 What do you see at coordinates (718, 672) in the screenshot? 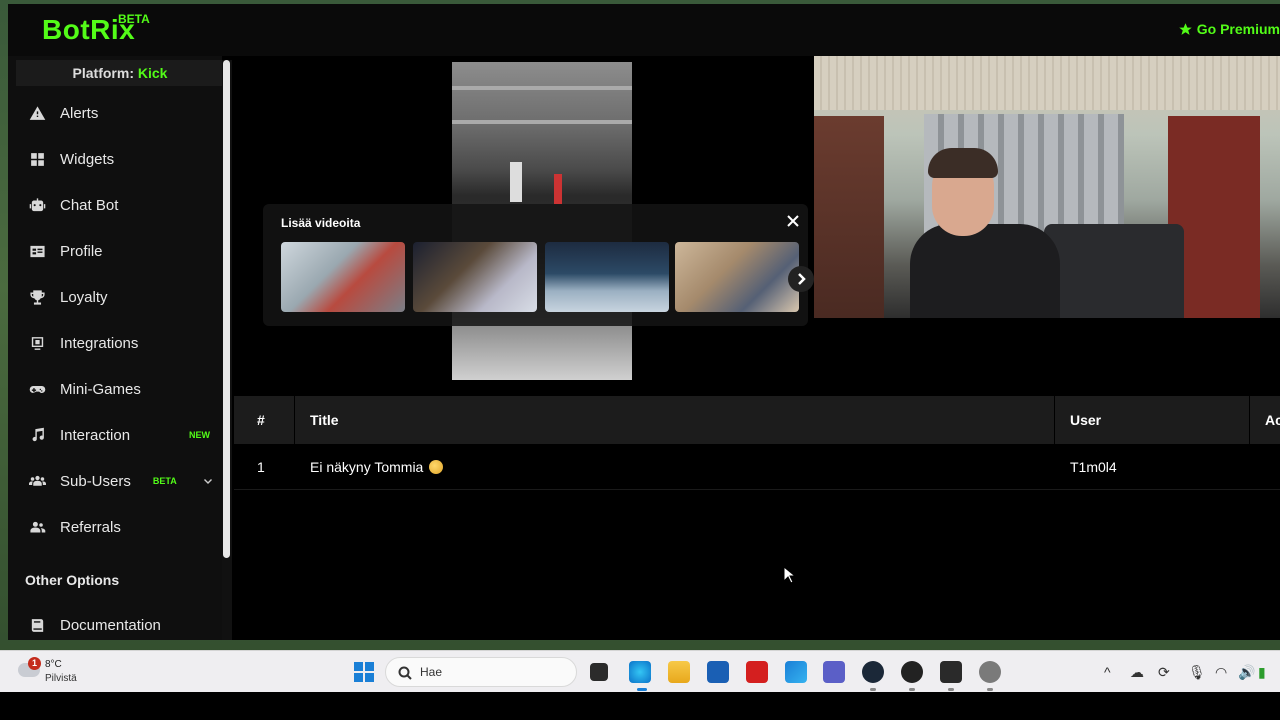
I see `store-icon` at bounding box center [718, 672].